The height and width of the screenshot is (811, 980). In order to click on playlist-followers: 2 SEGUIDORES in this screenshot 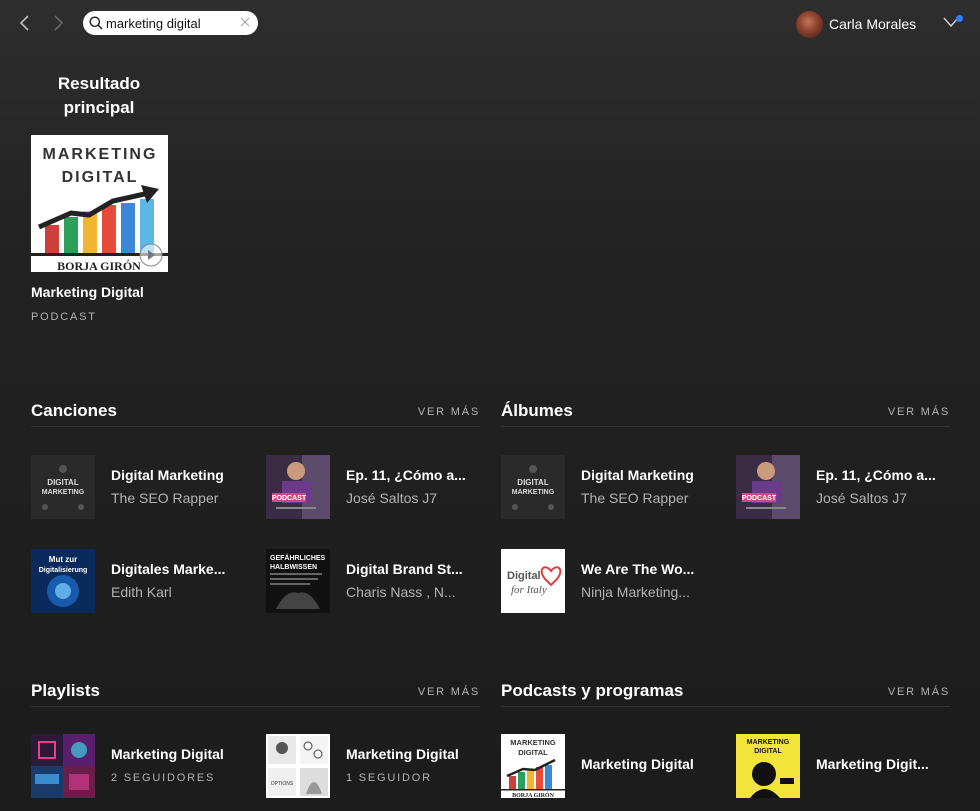, I will do `click(163, 778)`.